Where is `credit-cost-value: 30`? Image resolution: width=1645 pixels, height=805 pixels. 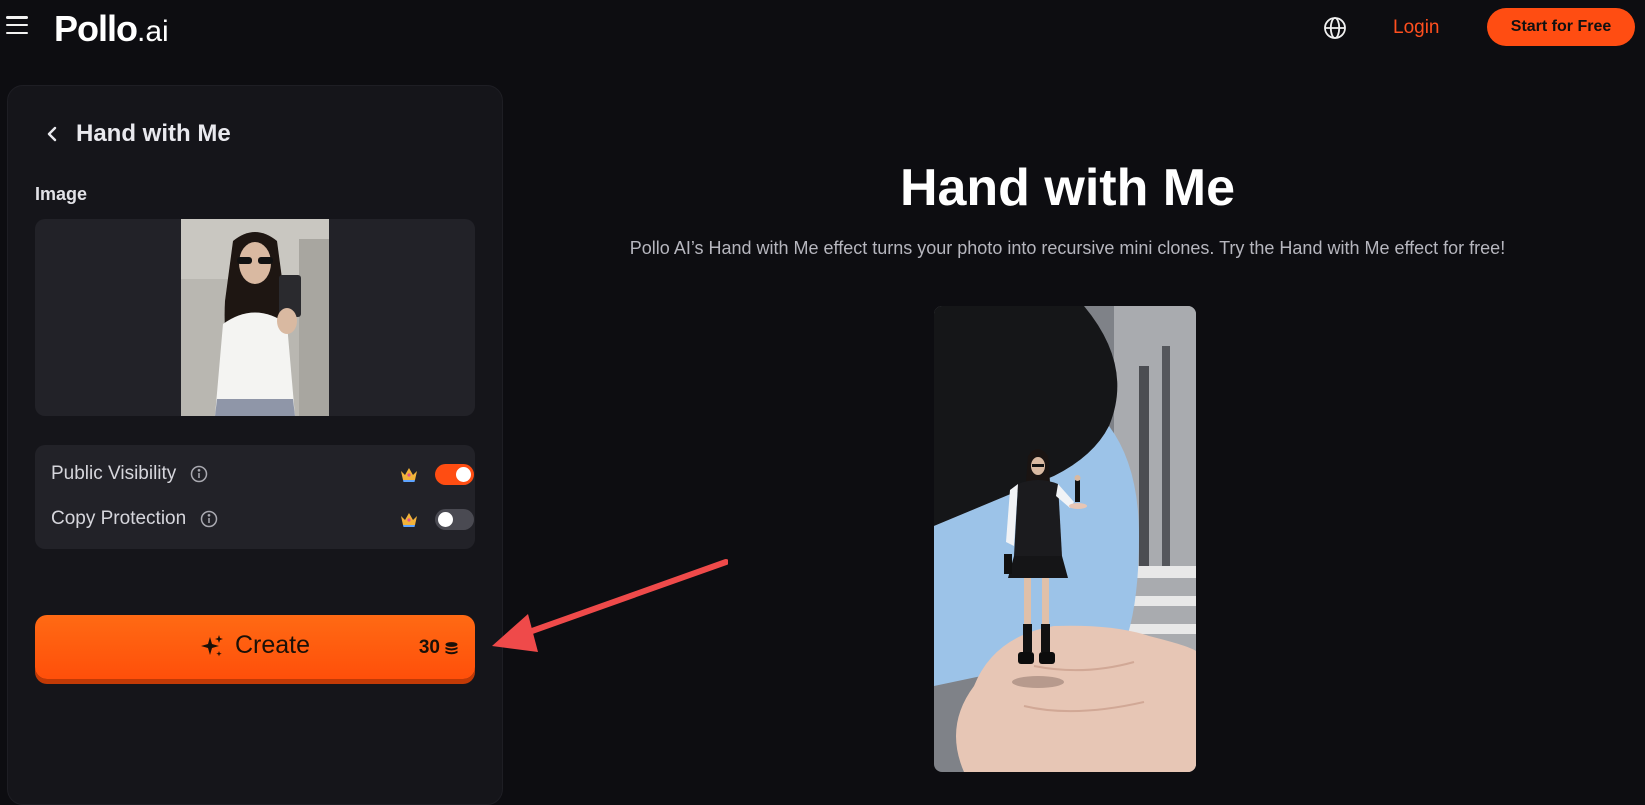
credit-cost-value: 30 is located at coordinates (429, 647).